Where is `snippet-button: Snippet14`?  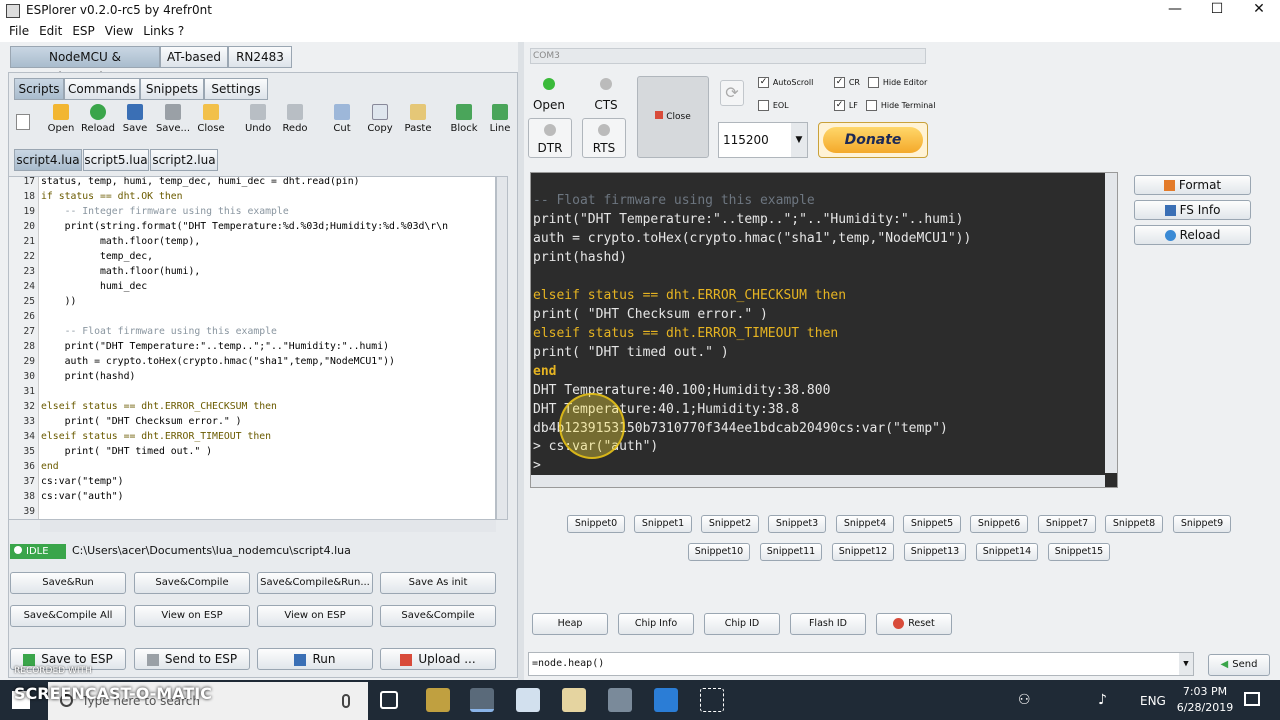
snippet-button: Snippet14 is located at coordinates (1007, 552).